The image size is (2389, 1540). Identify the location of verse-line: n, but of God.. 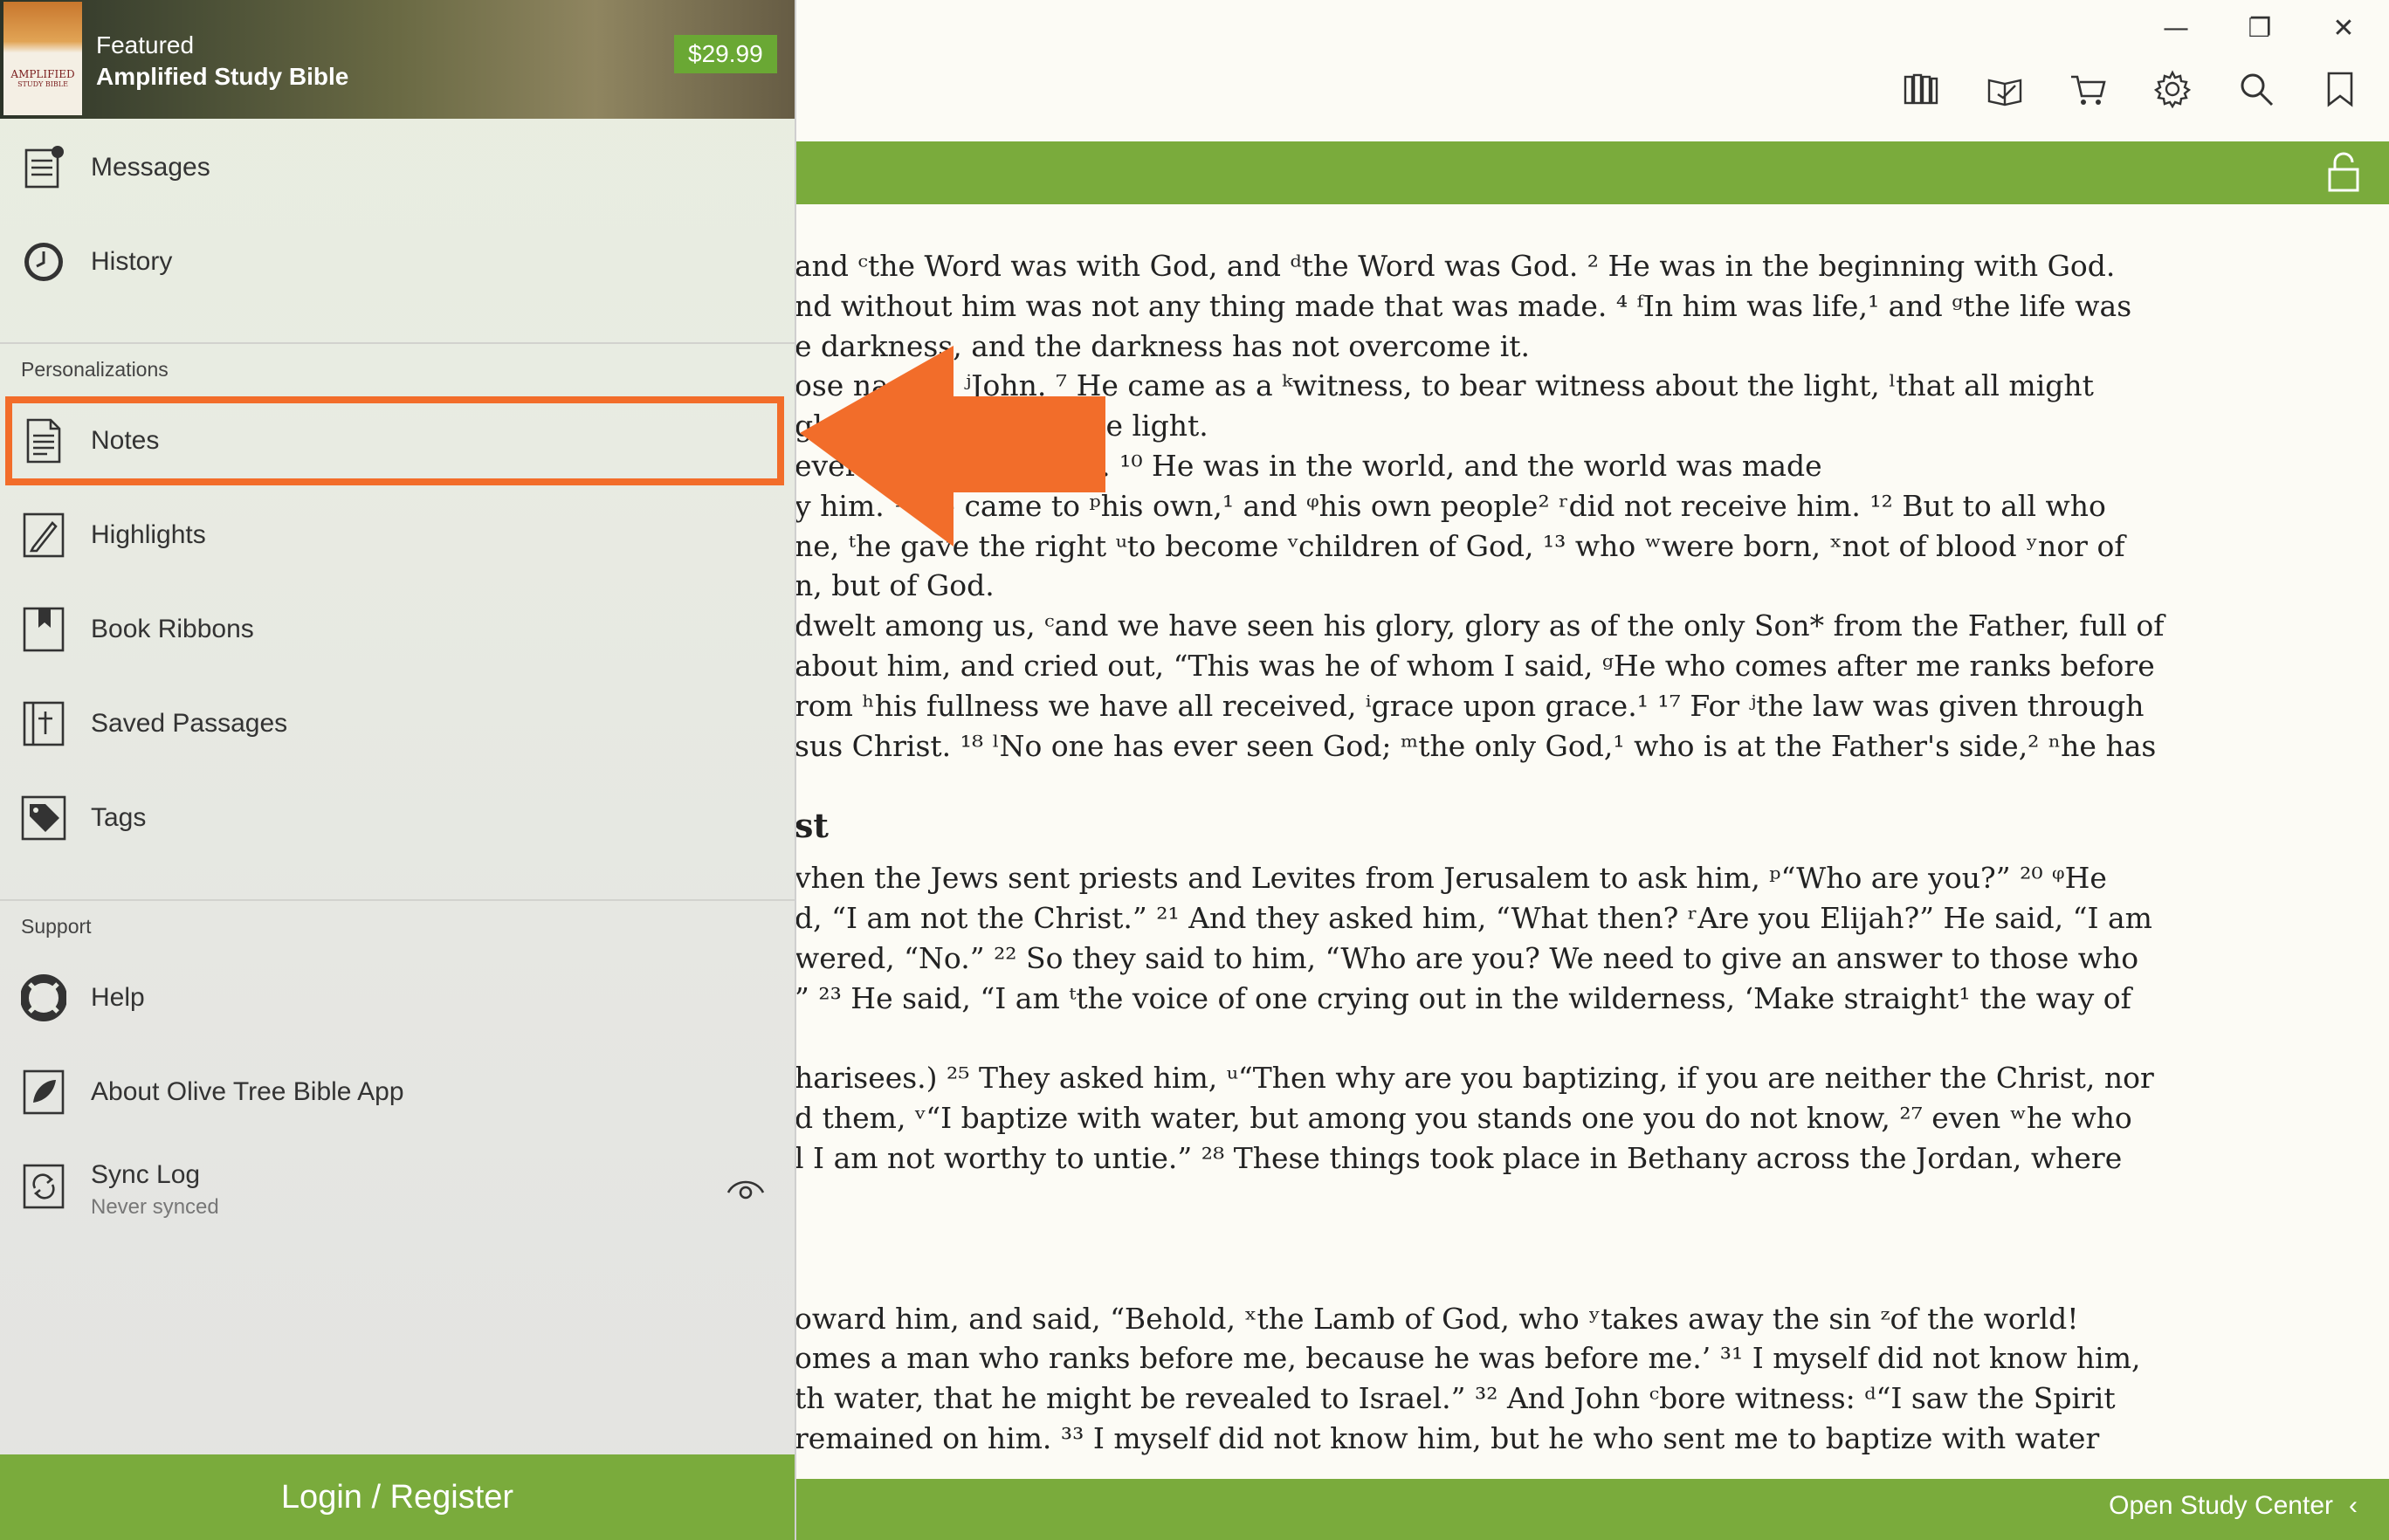
(895, 586).